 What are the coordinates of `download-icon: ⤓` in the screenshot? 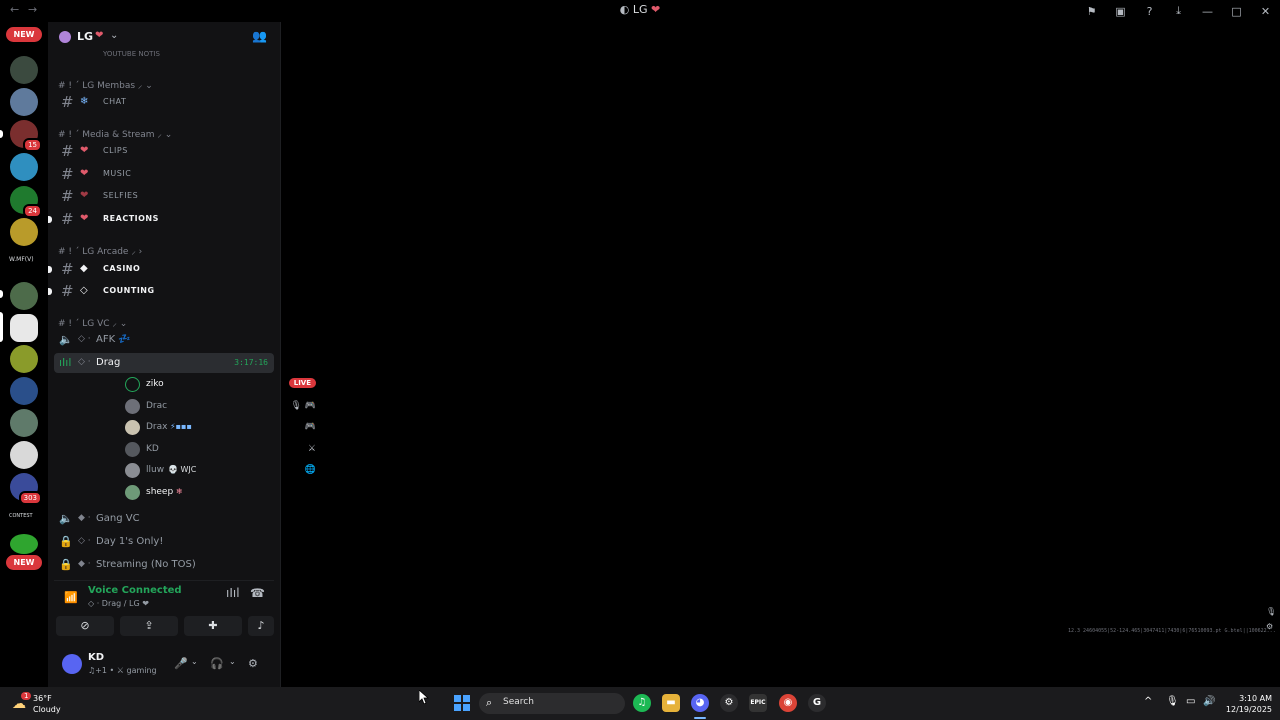 It's located at (1178, 11).